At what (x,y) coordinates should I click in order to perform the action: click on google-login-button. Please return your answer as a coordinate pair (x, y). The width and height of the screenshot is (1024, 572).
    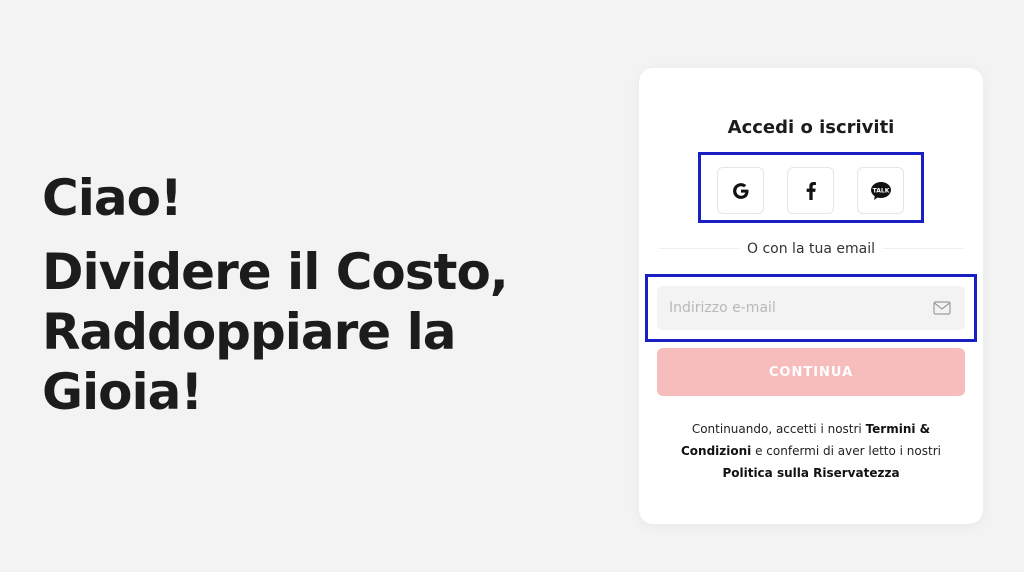
    Looking at the image, I should click on (740, 190).